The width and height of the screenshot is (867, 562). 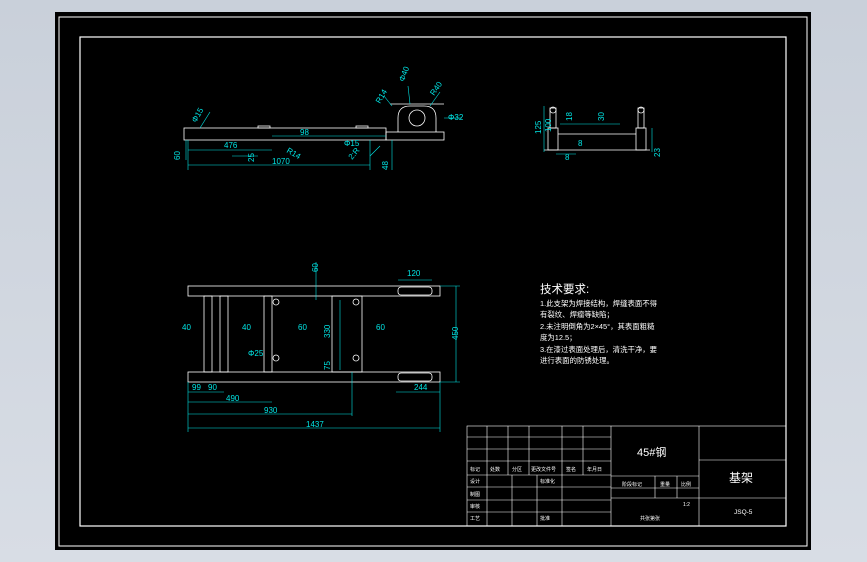 What do you see at coordinates (686, 505) in the screenshot?
I see `scale-value: 1:2` at bounding box center [686, 505].